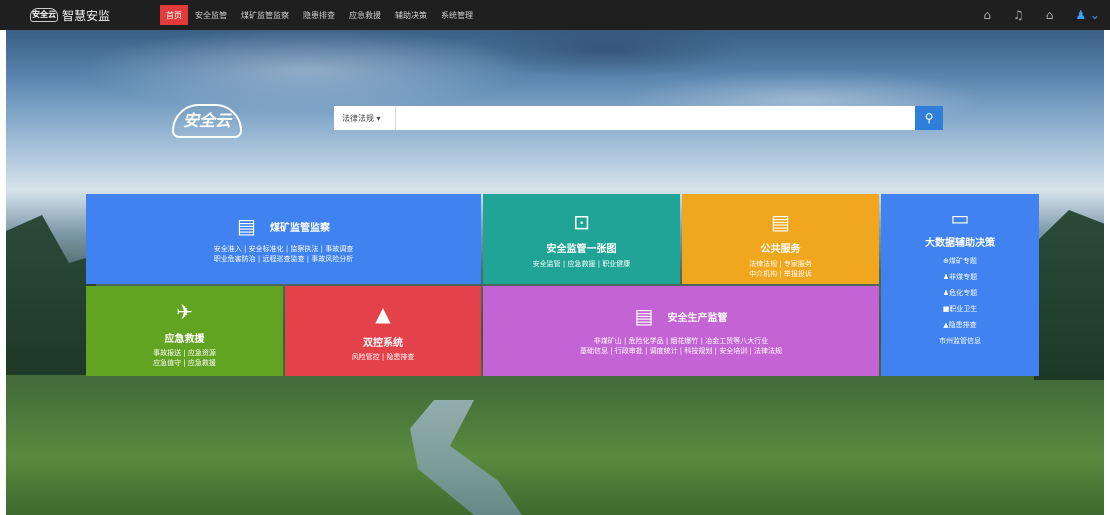 The width and height of the screenshot is (1110, 515). What do you see at coordinates (960, 341) in the screenshot?
I see `bigdata-item-city-info: 市州监管信息` at bounding box center [960, 341].